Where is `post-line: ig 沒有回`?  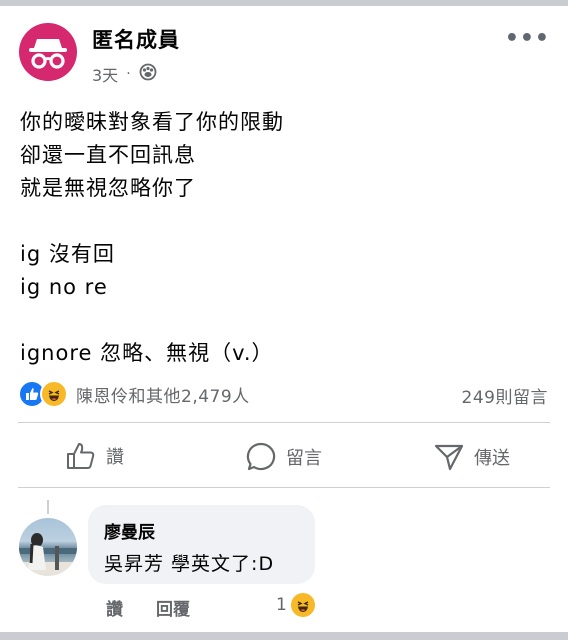 post-line: ig 沒有回 is located at coordinates (67, 254).